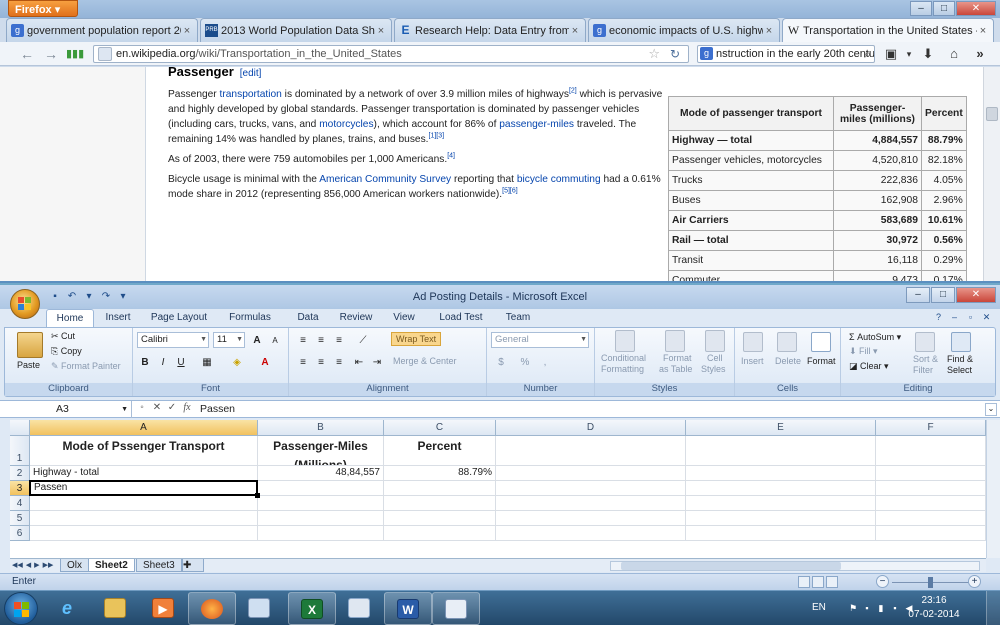  What do you see at coordinates (142, 407) in the screenshot?
I see `expand-icon: ◦` at bounding box center [142, 407].